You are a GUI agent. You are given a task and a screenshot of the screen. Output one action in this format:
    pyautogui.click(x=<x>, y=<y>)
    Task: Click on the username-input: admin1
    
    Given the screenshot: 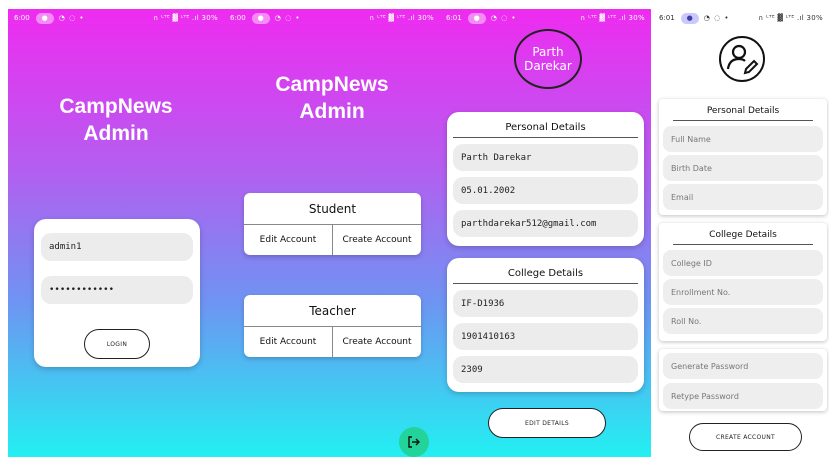 What is the action you would take?
    pyautogui.click(x=117, y=247)
    